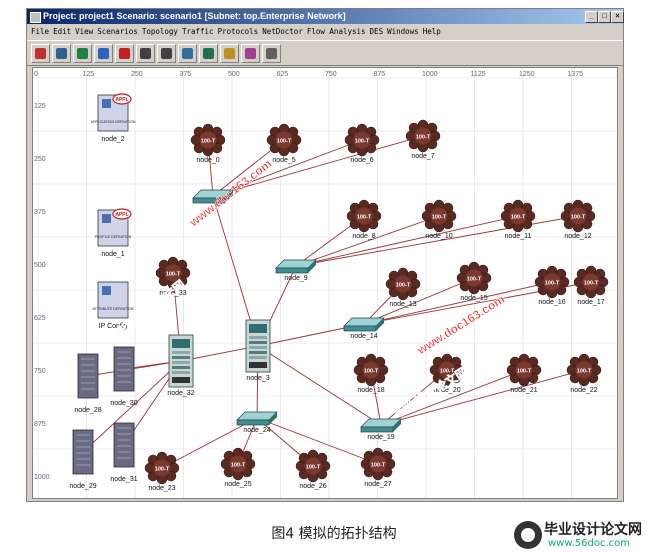 This screenshot has width=668, height=553. Describe the element at coordinates (166, 53) in the screenshot. I see `zoom-out-button` at that location.